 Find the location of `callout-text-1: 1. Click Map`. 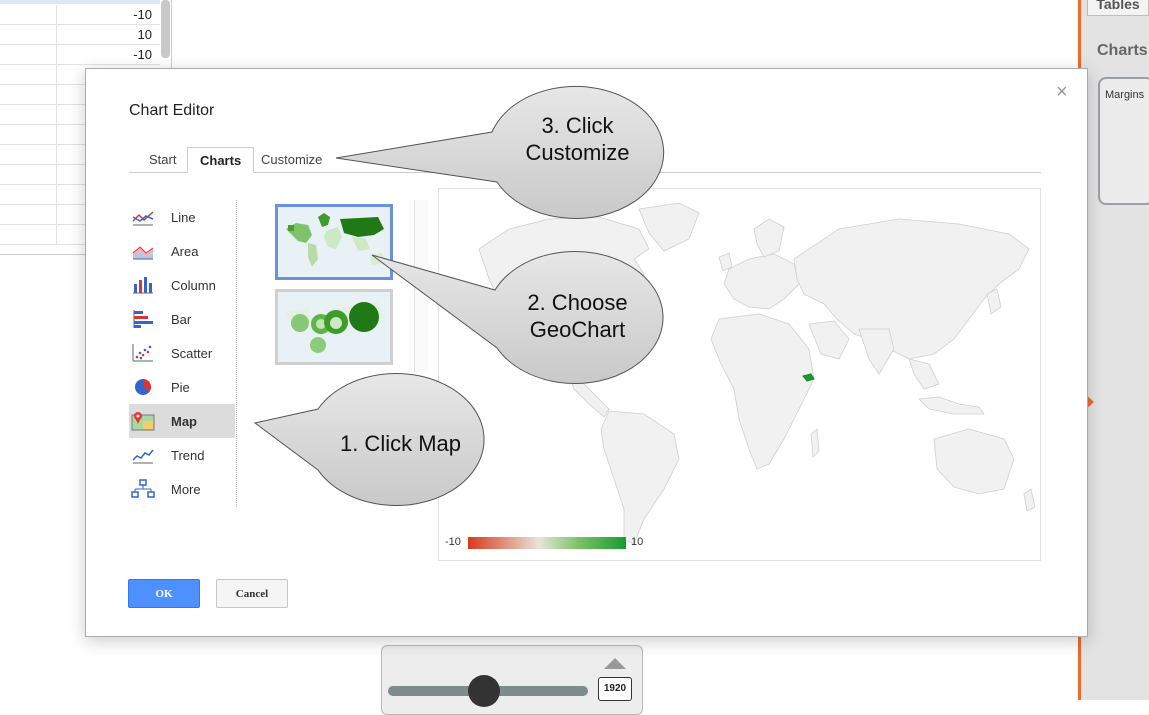

callout-text-1: 1. Click Map is located at coordinates (400, 443).